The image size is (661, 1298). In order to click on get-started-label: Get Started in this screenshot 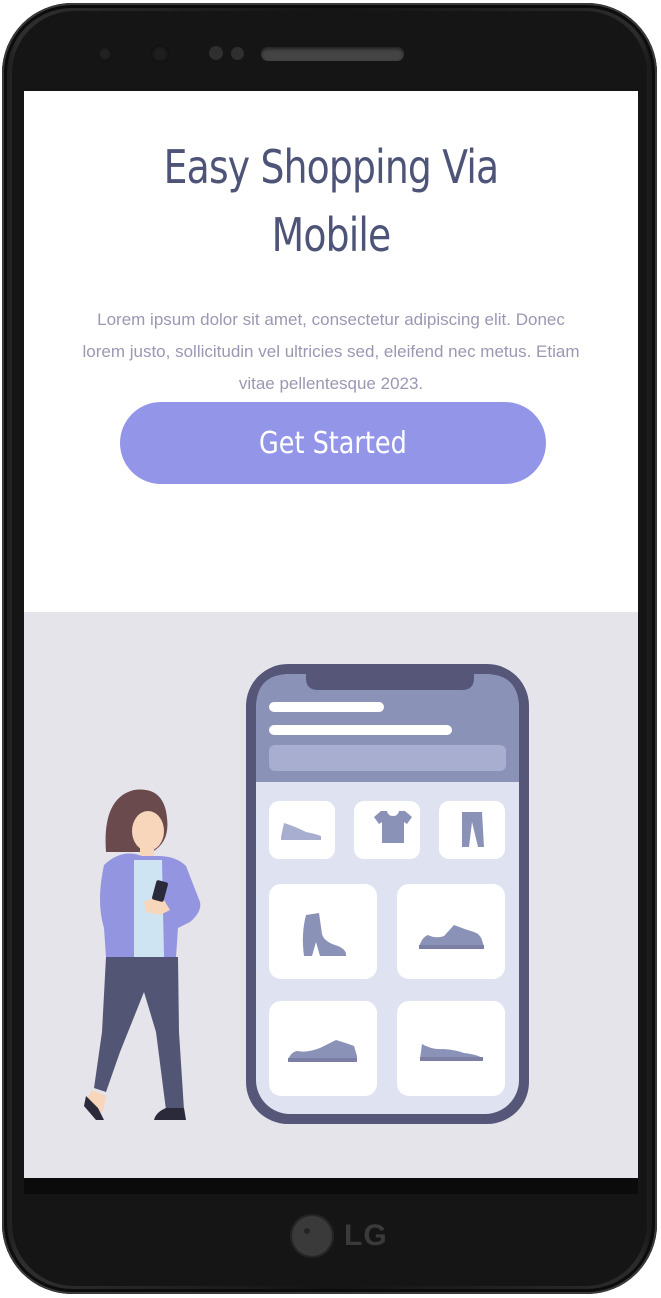, I will do `click(333, 443)`.